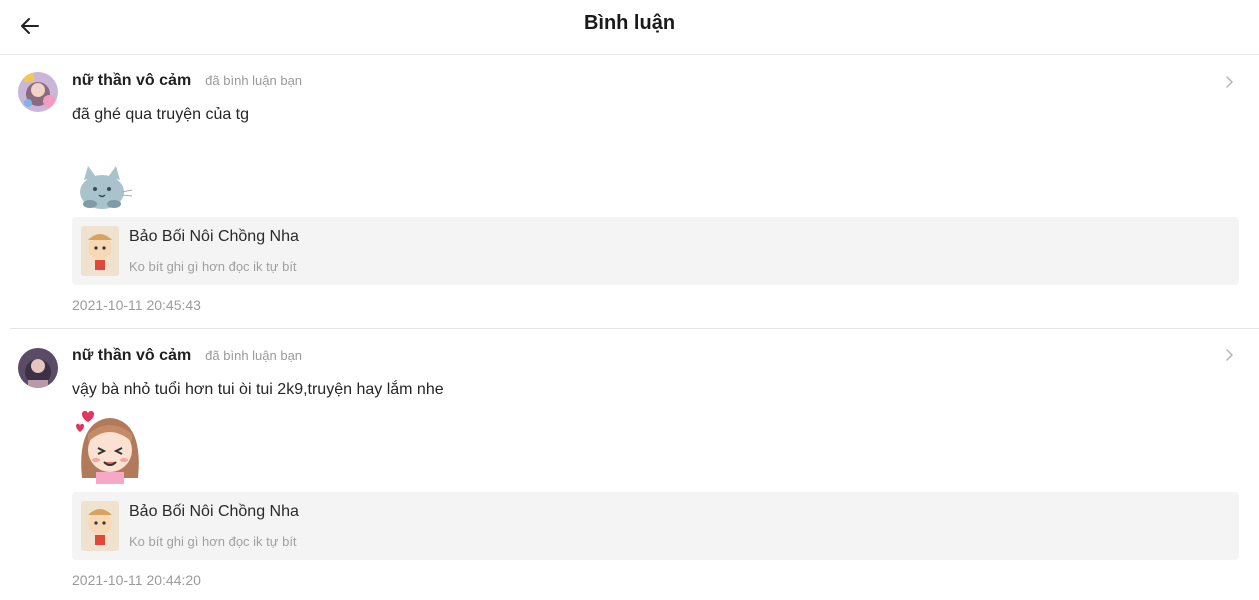 The image size is (1259, 600). I want to click on divider, so click(634, 328).